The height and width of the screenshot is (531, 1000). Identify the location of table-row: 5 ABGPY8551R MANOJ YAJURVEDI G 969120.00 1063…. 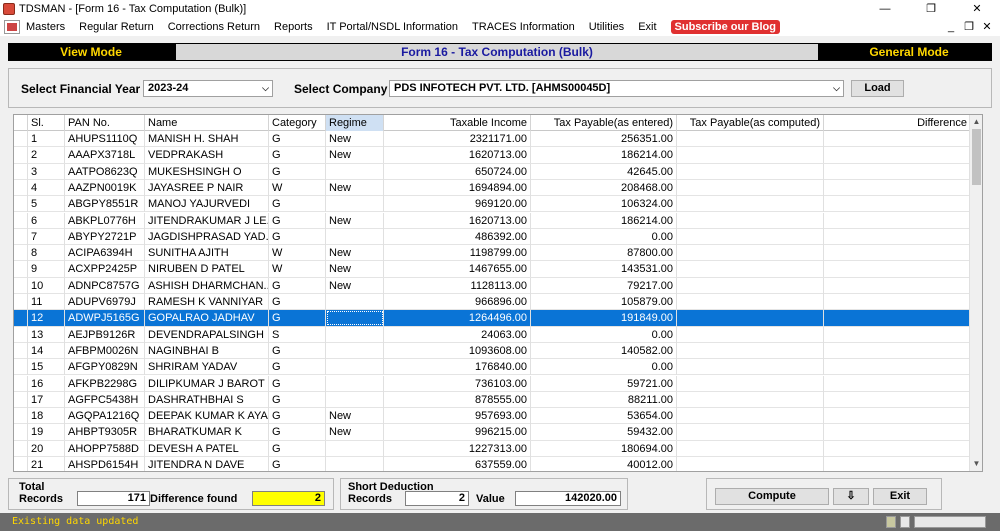
(492, 204).